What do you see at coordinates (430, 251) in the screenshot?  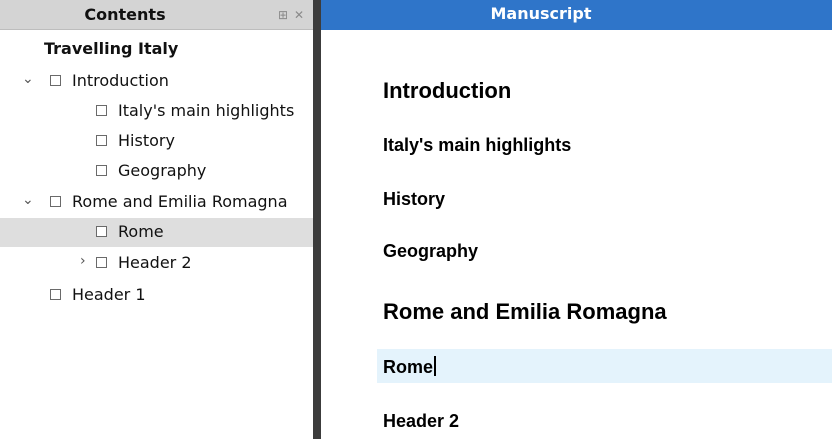 I see `heading-geography: Geography` at bounding box center [430, 251].